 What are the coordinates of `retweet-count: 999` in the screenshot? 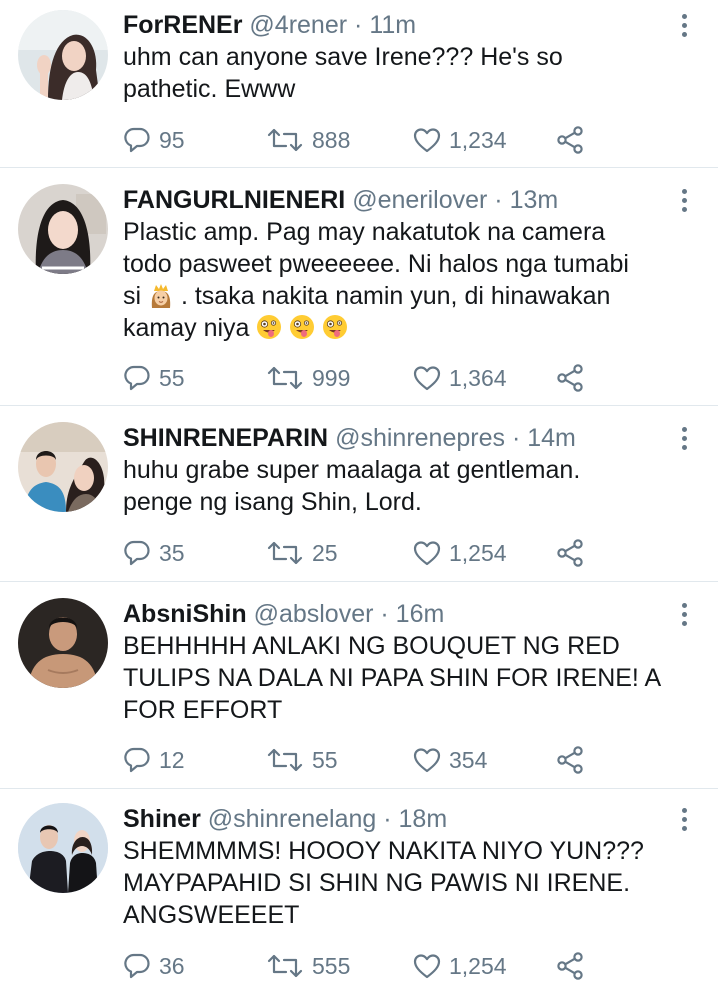 It's located at (331, 378).